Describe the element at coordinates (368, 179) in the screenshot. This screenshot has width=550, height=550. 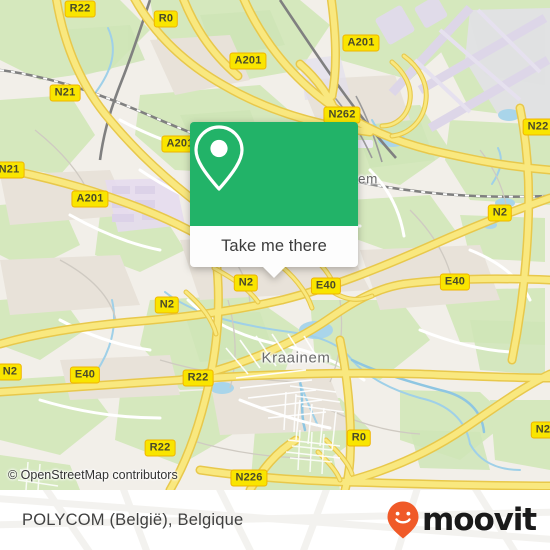
I see `place-label-partial: em` at that location.